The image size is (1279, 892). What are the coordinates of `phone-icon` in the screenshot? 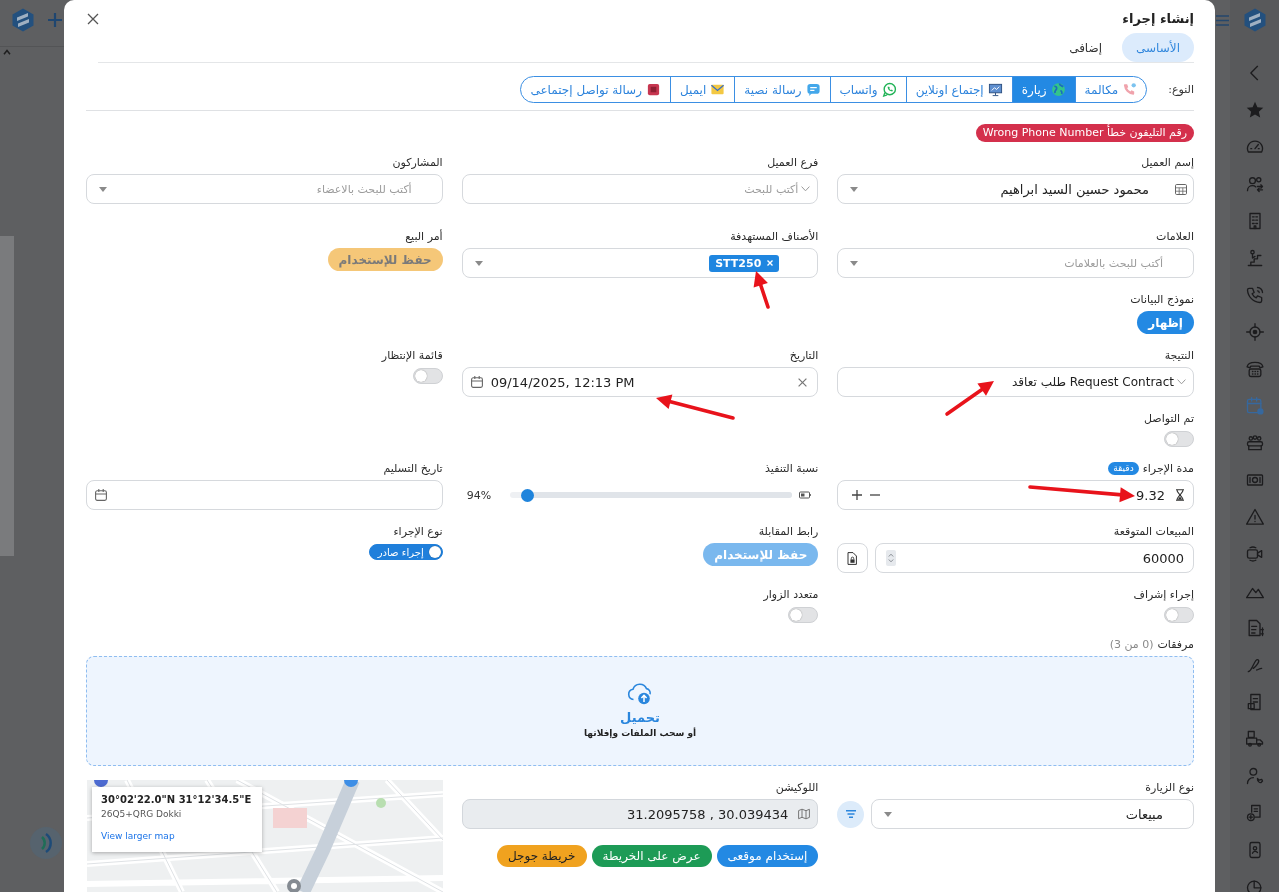 It's located at (1130, 89).